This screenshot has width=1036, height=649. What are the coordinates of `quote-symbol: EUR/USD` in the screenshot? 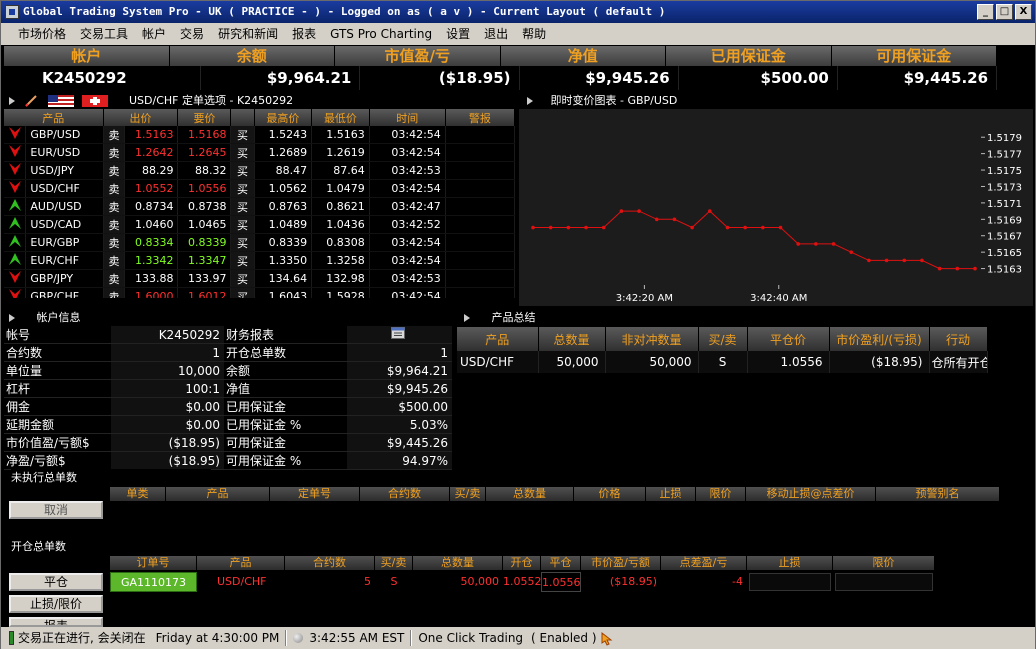 It's located at (64, 152).